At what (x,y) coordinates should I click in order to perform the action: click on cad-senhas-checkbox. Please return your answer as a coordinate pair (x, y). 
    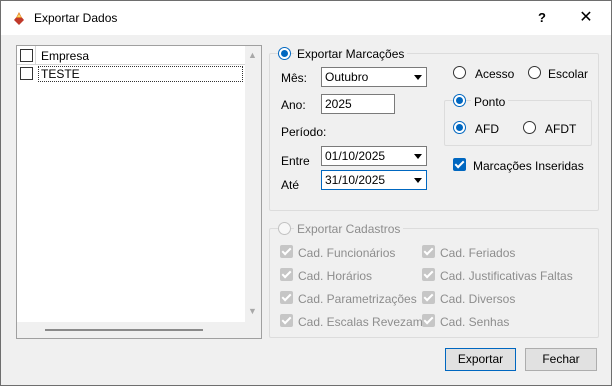
    Looking at the image, I should click on (428, 320).